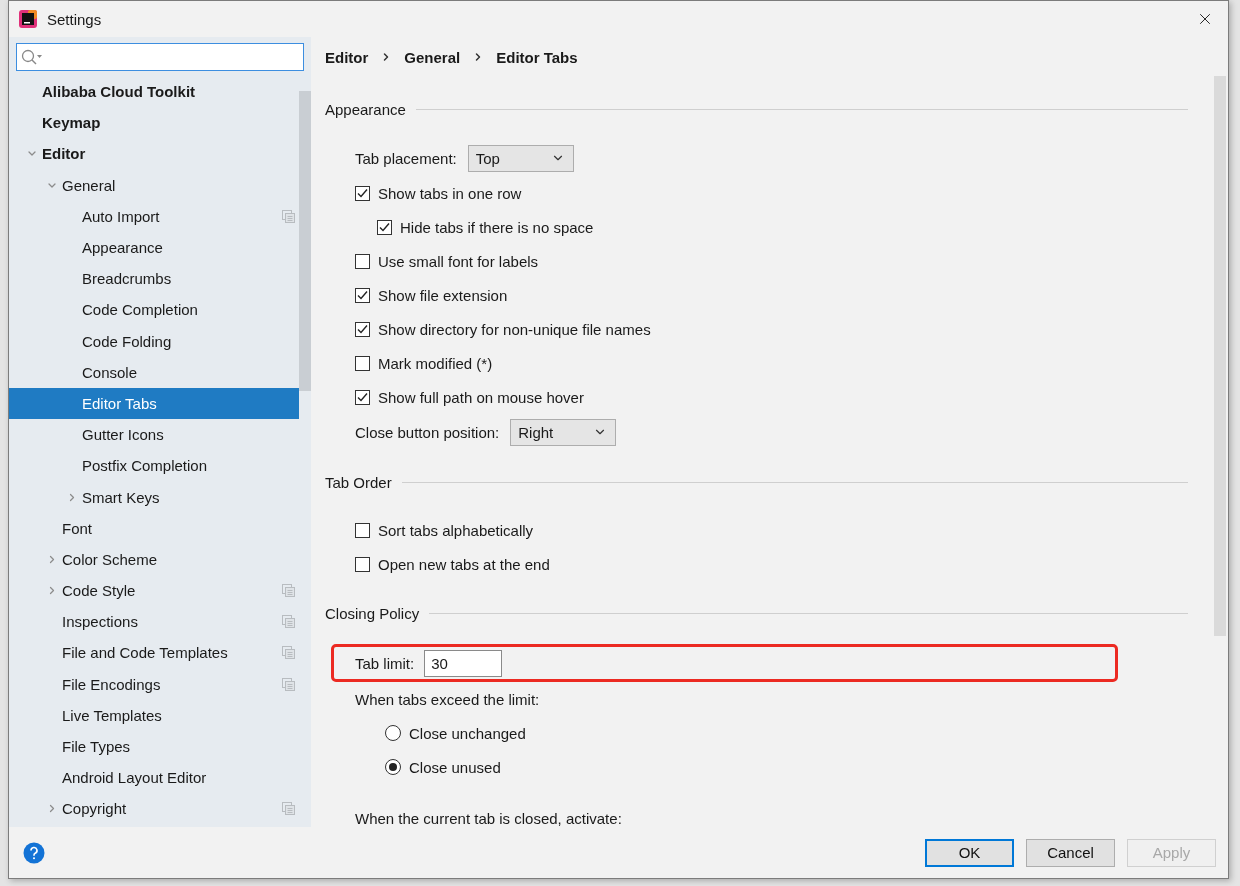 The height and width of the screenshot is (886, 1240). Describe the element at coordinates (154, 497) in the screenshot. I see `tree-item: Smart Keys` at that location.